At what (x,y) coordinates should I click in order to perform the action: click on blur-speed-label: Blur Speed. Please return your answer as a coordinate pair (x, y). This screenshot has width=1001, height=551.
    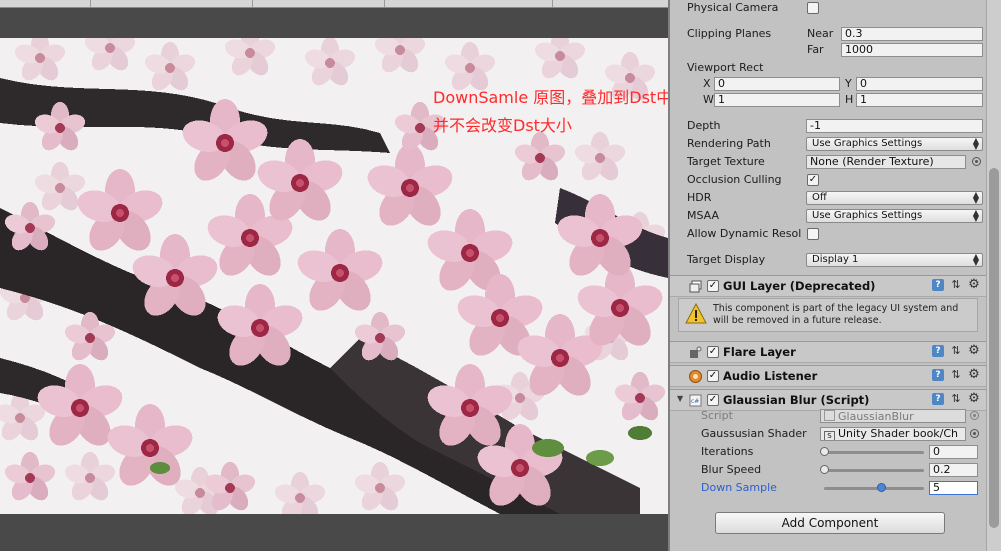
    Looking at the image, I should click on (731, 469).